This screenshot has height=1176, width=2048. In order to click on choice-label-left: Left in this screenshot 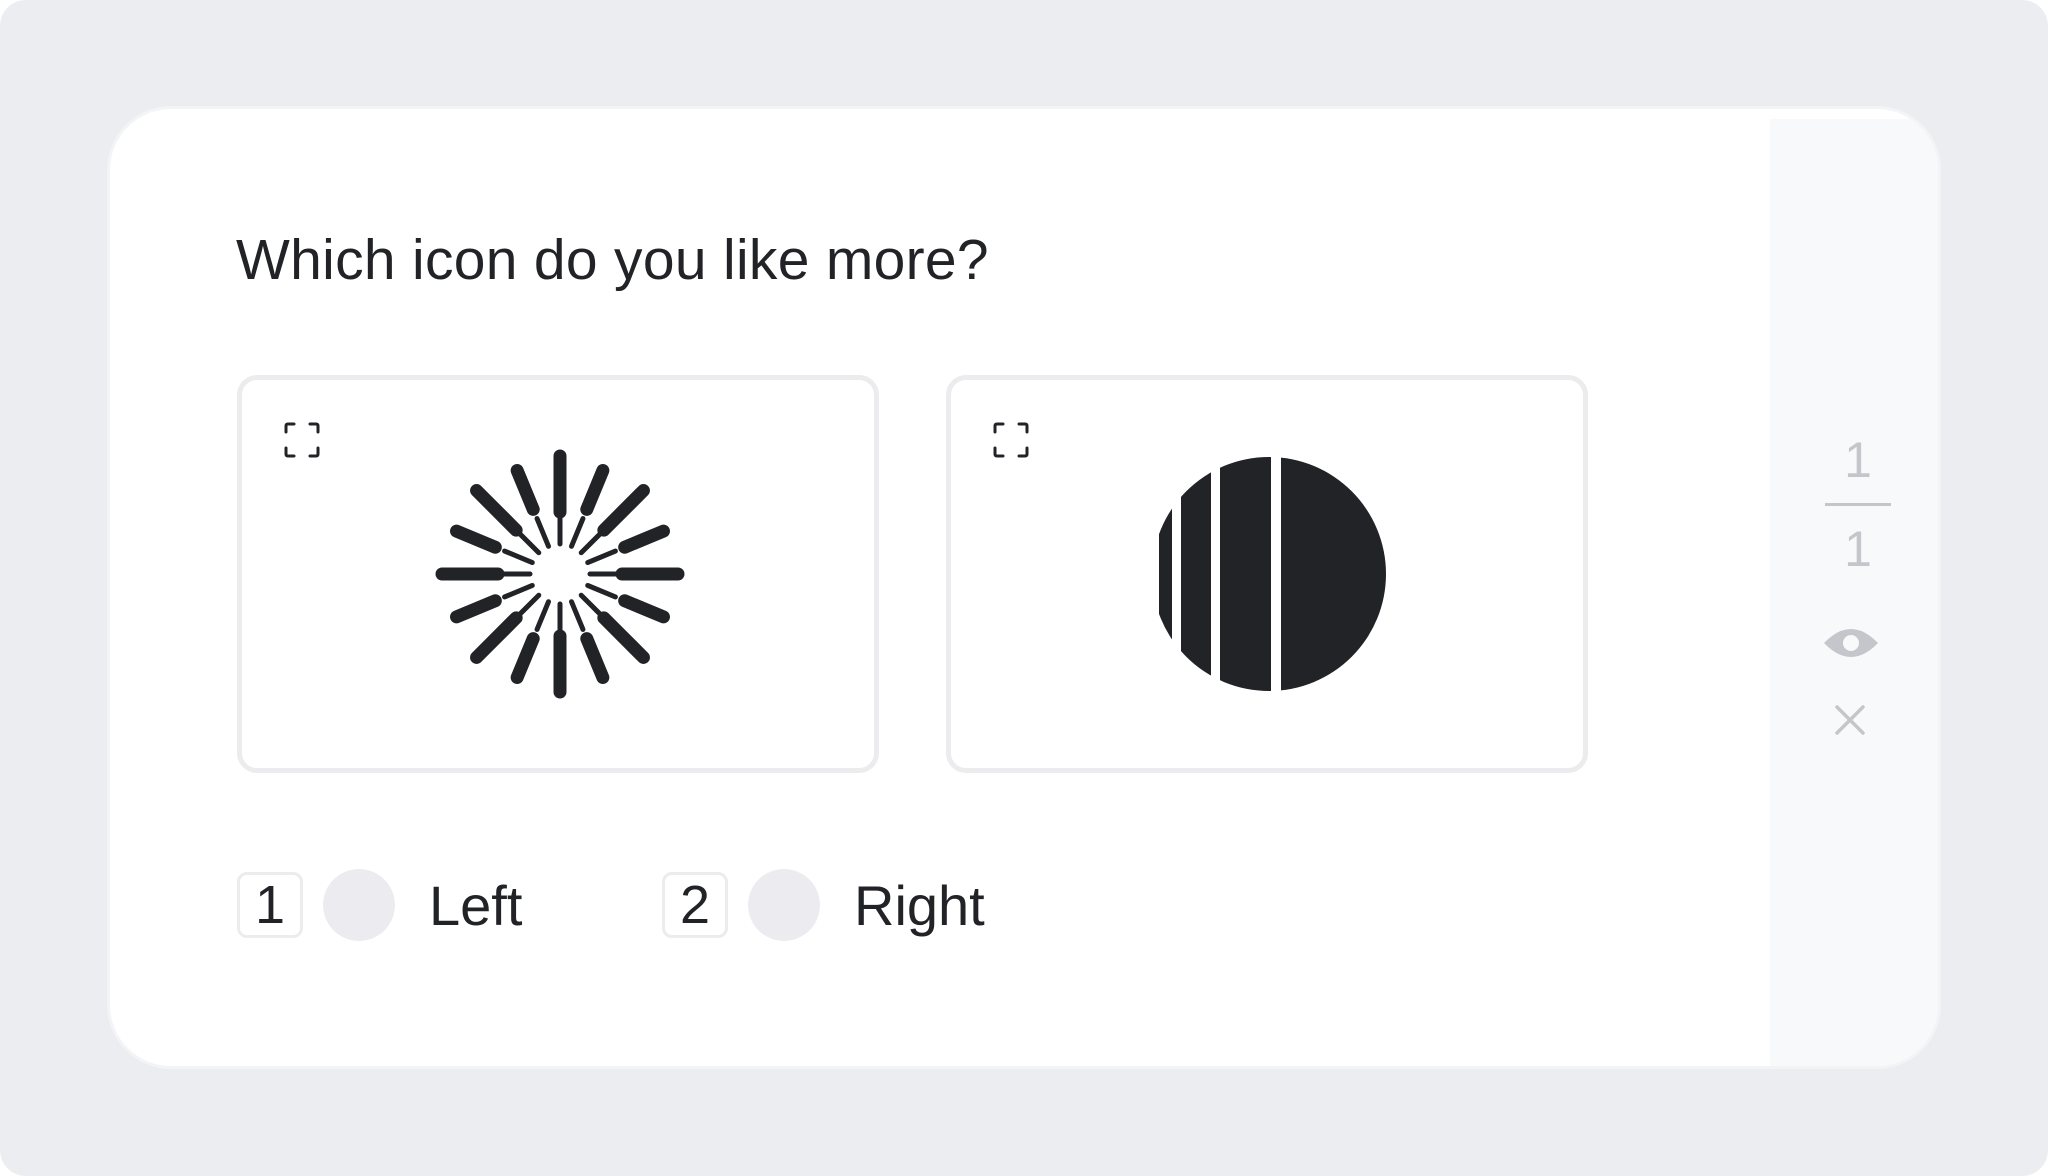, I will do `click(475, 905)`.